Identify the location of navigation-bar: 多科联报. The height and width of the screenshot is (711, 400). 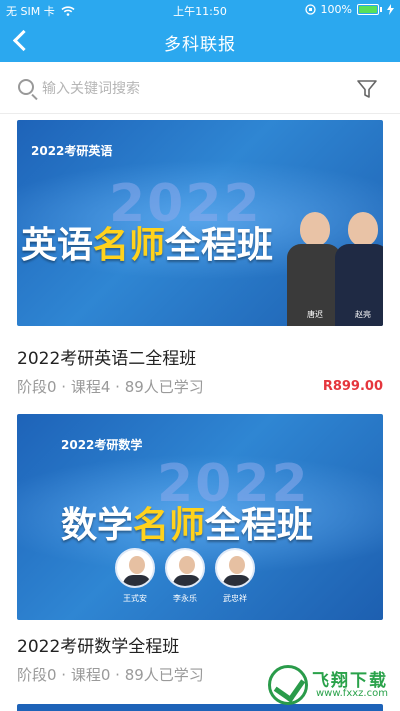
(200, 41).